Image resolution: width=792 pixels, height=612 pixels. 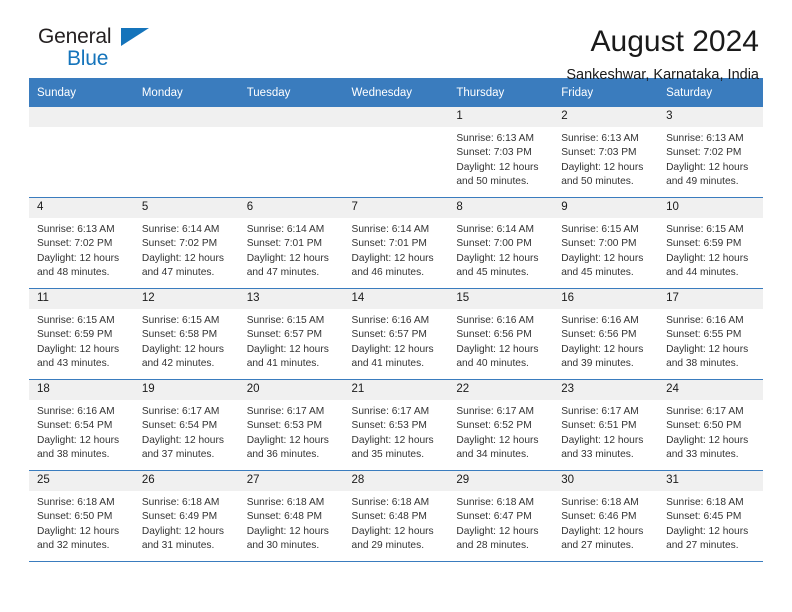 What do you see at coordinates (674, 41) in the screenshot?
I see `page-title: August 2024` at bounding box center [674, 41].